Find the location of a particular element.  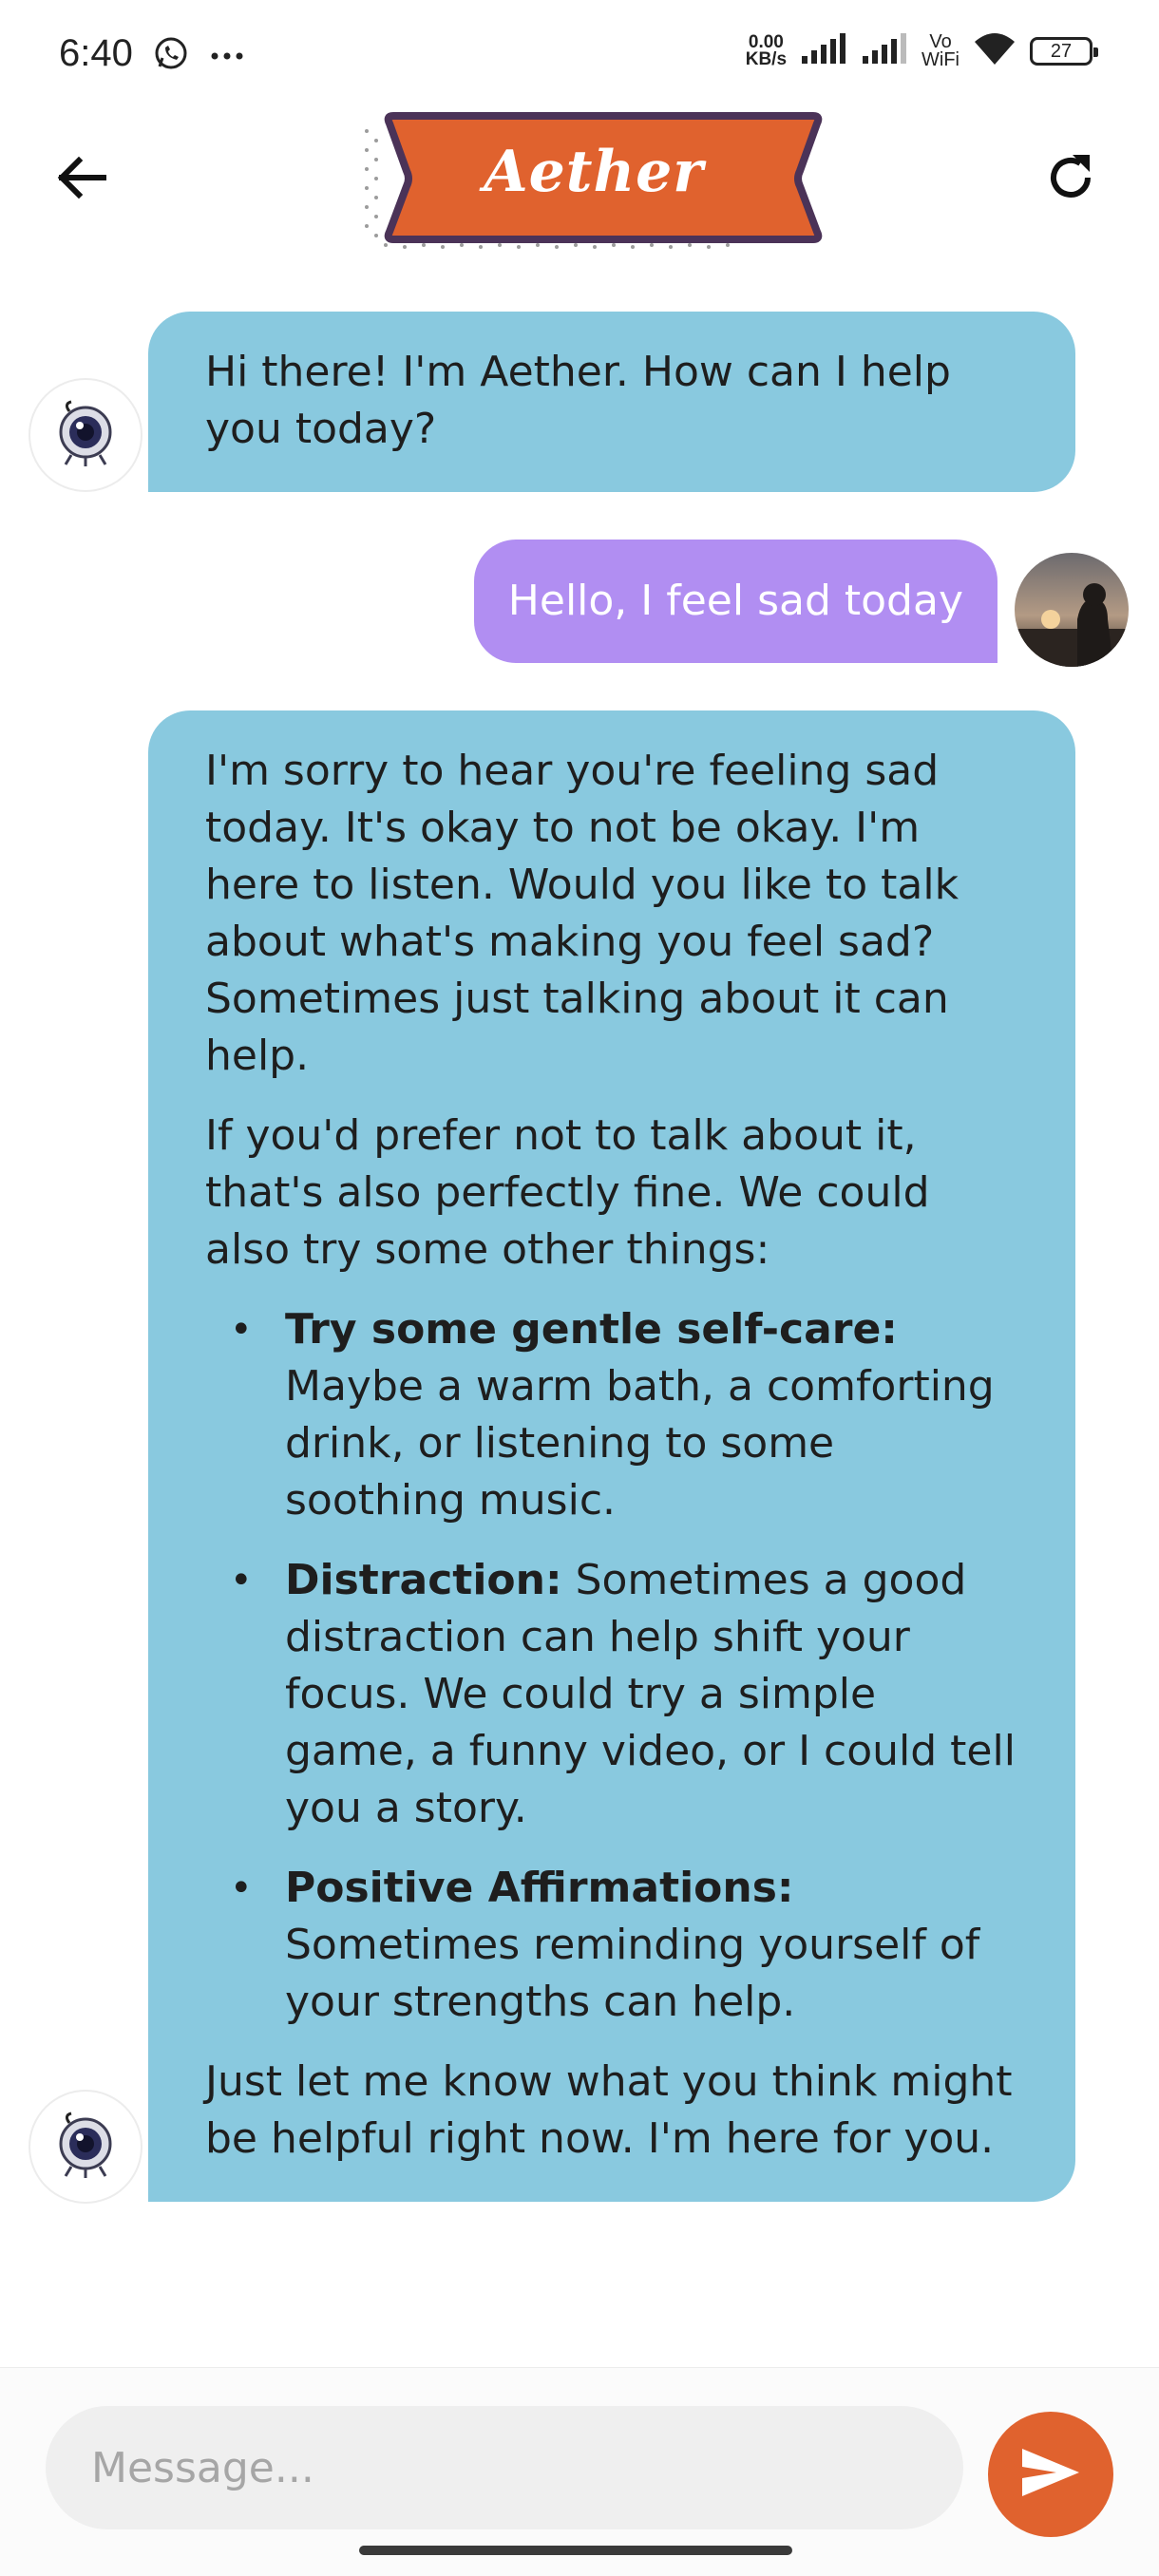

vowifi-bottom: WiFi is located at coordinates (941, 59).